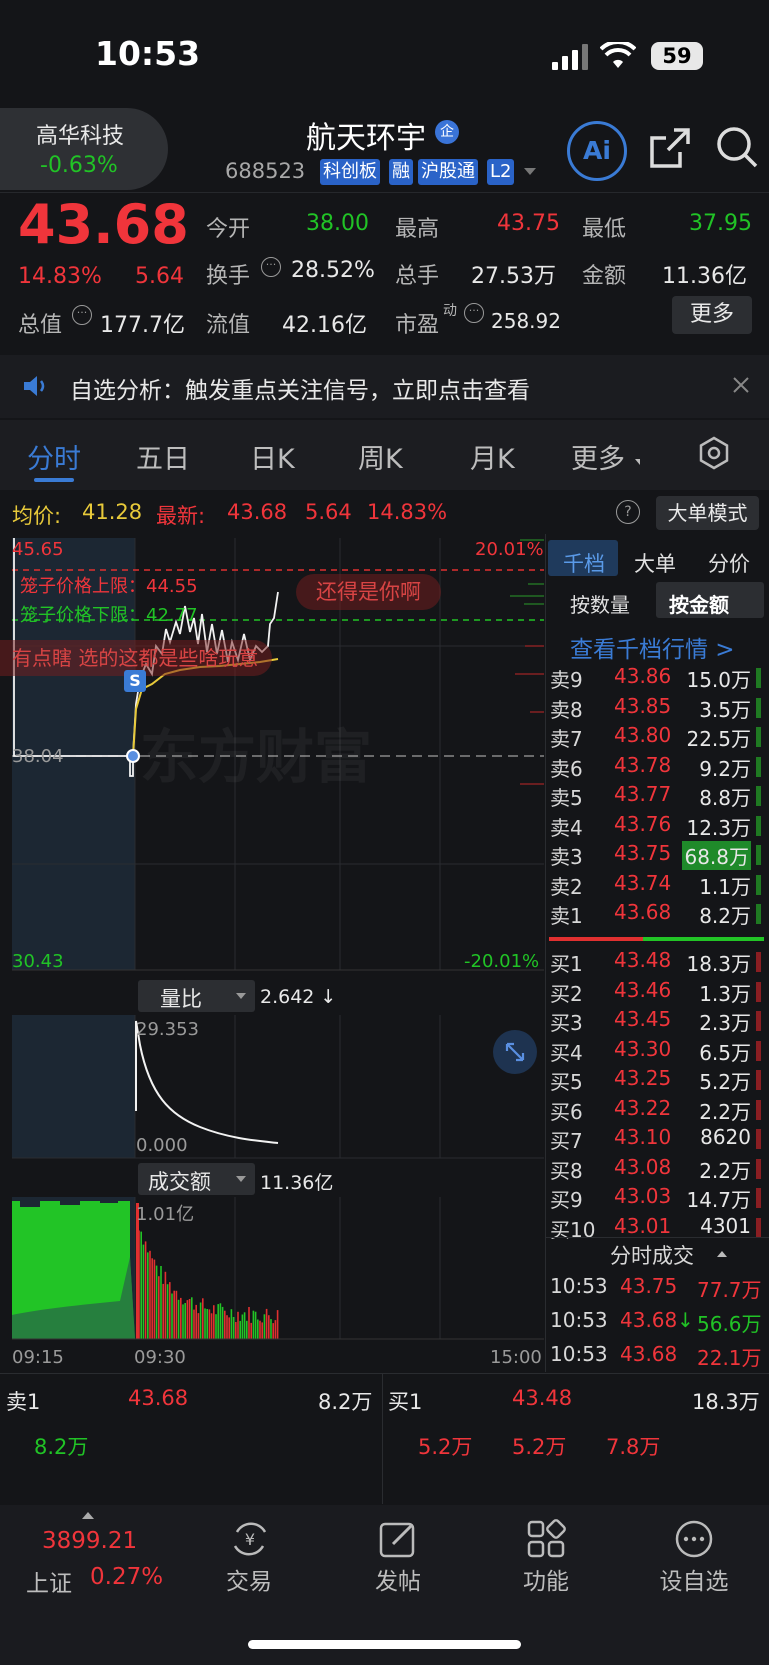  Describe the element at coordinates (80, 134) in the screenshot. I see `related-stock-name: 高华科技` at that location.